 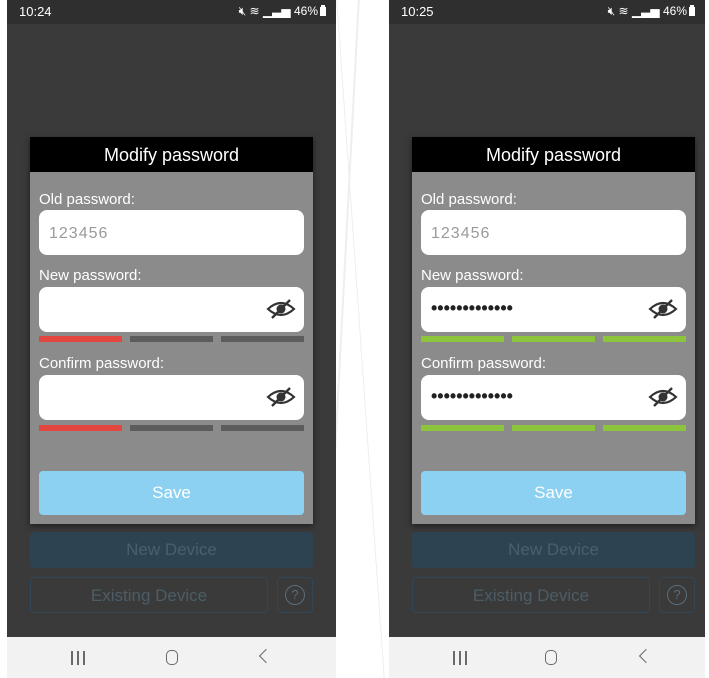 I want to click on confirm-password-field: •••••••••••••, so click(x=553, y=397).